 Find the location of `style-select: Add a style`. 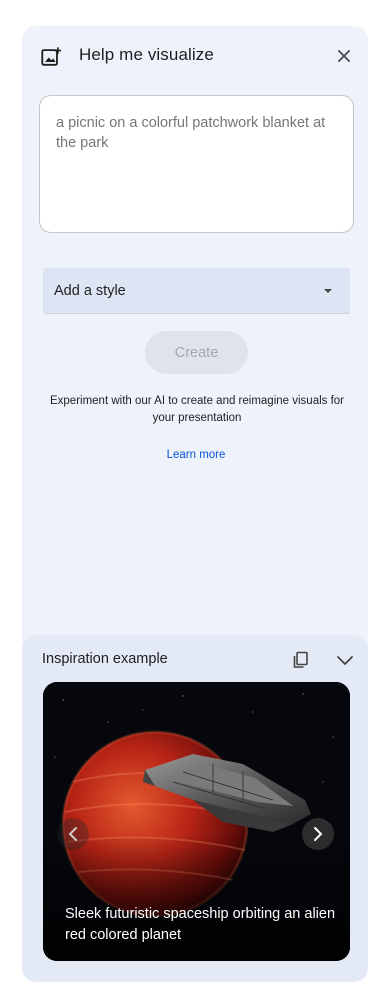

style-select: Add a style is located at coordinates (196, 291).